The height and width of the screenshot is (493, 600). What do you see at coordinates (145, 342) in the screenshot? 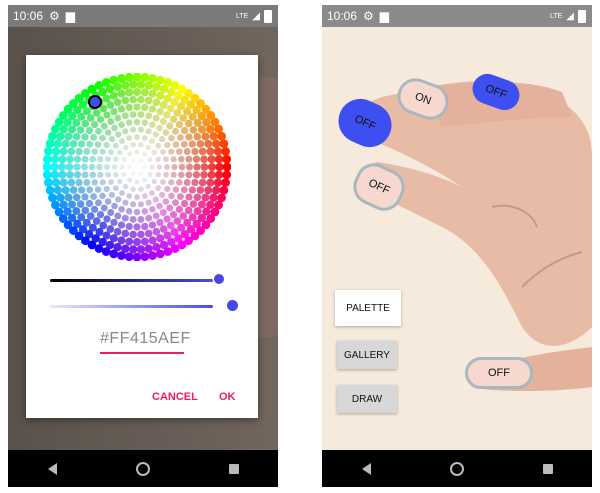
I see `hex-color-input: #FF415AEF` at bounding box center [145, 342].